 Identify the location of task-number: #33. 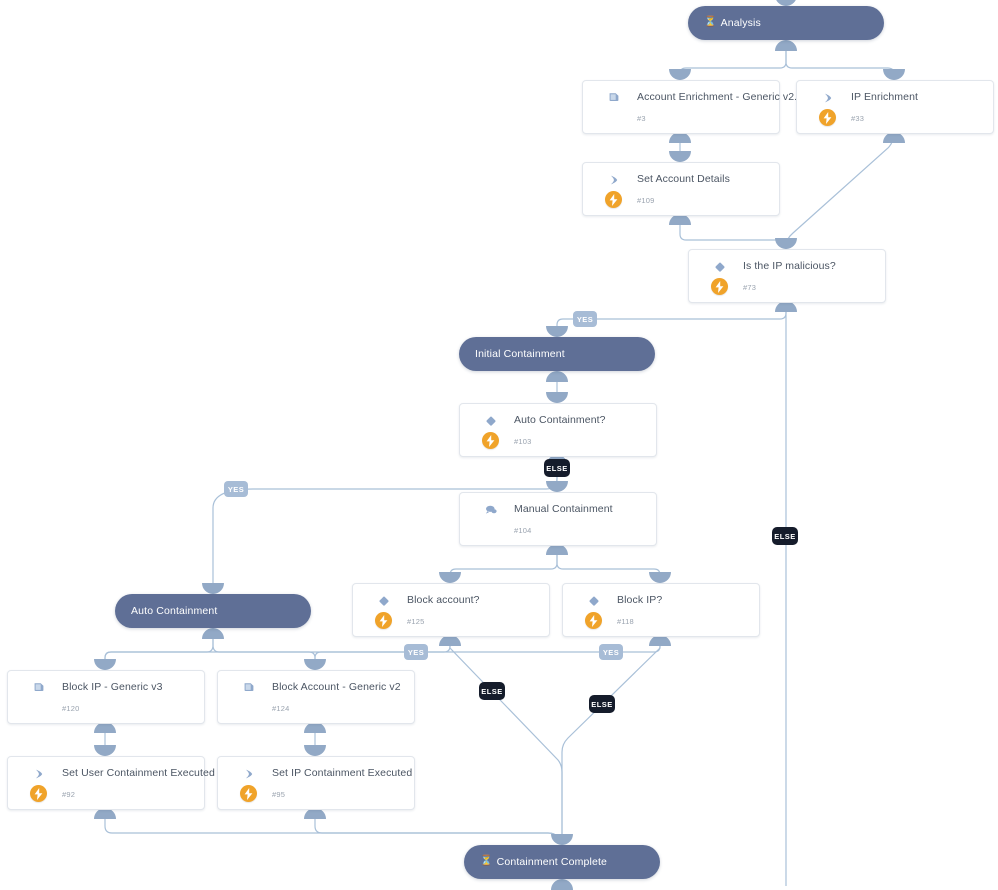
(858, 118).